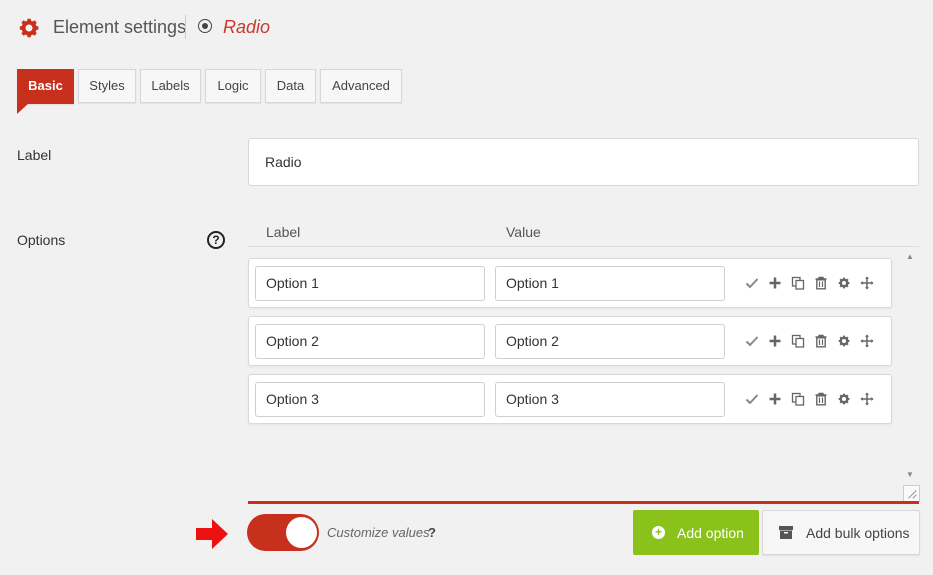 Image resolution: width=933 pixels, height=575 pixels. I want to click on add-bulk-options-button: Add bulk options, so click(841, 532).